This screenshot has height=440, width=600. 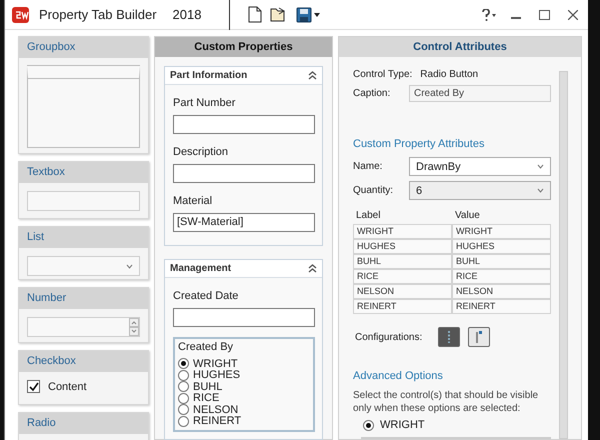 What do you see at coordinates (382, 74) in the screenshot?
I see `field-label: Control Type:` at bounding box center [382, 74].